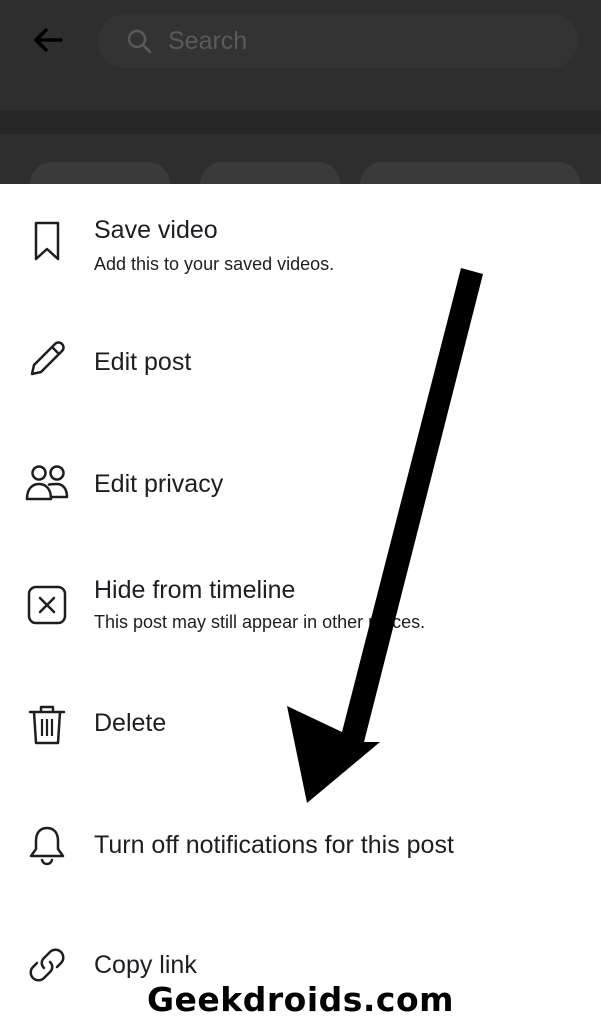 This screenshot has height=1024, width=601. What do you see at coordinates (159, 484) in the screenshot?
I see `menu-item-title: Edit privacy` at bounding box center [159, 484].